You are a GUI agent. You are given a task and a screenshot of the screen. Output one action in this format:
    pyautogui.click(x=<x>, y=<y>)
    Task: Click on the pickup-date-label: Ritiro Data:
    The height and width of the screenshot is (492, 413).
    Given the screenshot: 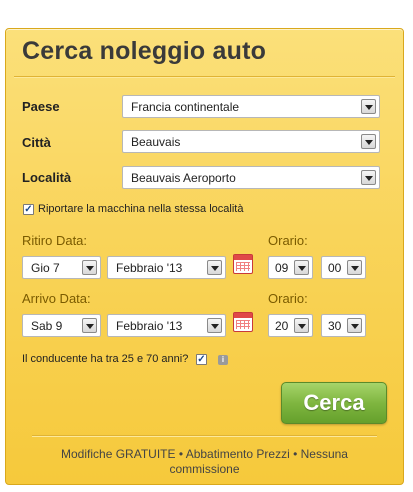 What is the action you would take?
    pyautogui.click(x=55, y=240)
    